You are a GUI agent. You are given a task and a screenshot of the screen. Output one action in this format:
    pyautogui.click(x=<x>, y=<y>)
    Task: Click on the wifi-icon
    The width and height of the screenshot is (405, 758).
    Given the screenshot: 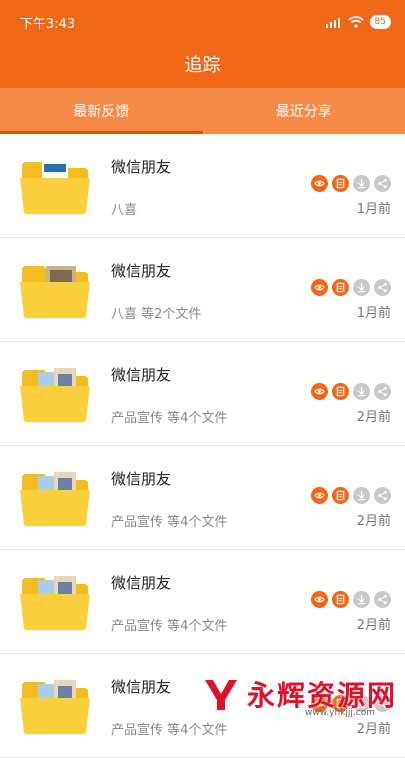 What is the action you would take?
    pyautogui.click(x=356, y=22)
    